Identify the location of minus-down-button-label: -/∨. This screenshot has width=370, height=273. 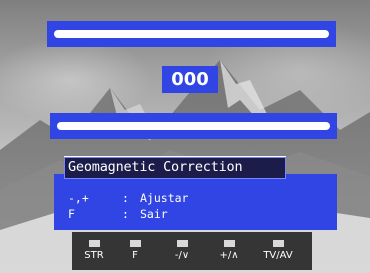
(182, 255).